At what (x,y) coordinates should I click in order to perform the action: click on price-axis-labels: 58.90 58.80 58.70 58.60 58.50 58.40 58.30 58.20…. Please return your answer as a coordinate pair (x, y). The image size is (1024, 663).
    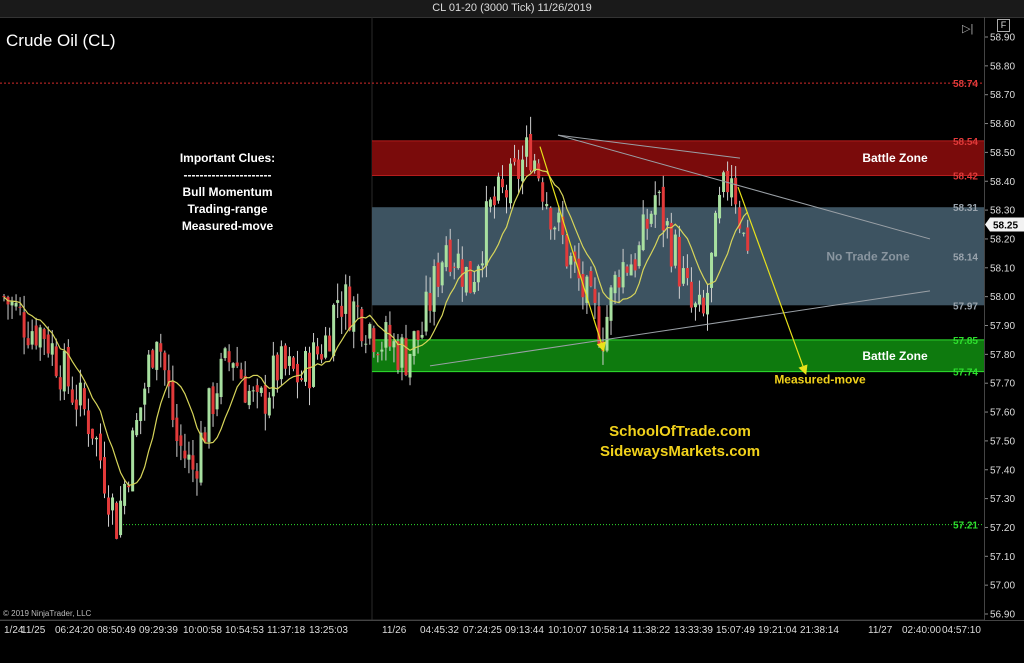
    Looking at the image, I should click on (1004, 326).